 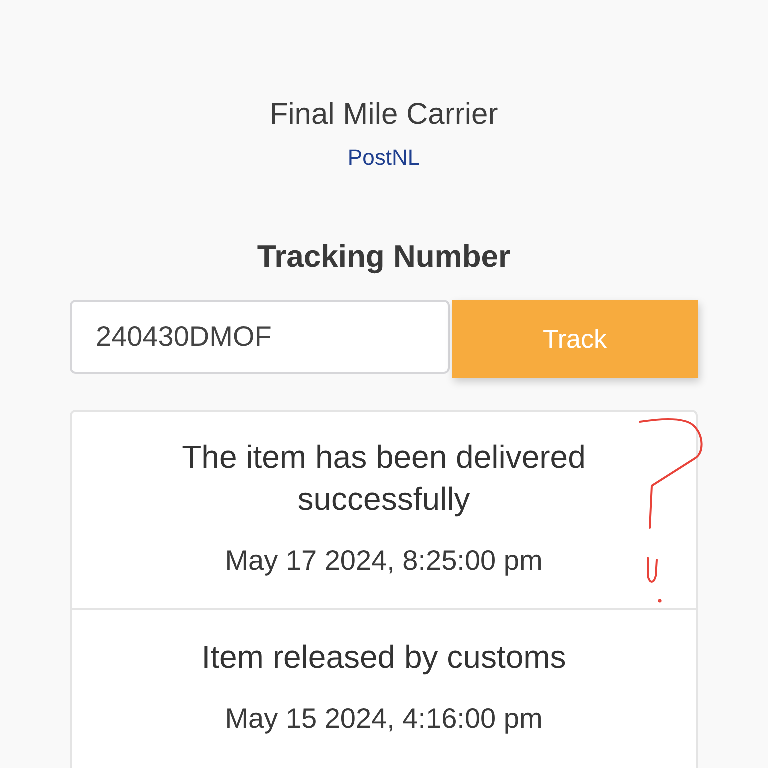 I want to click on carrier-link: PostNL, so click(x=384, y=158).